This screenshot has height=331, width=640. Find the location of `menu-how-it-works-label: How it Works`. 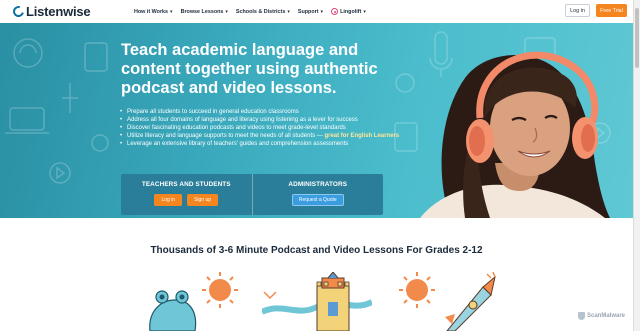

menu-how-it-works-label: How it Works is located at coordinates (151, 11).